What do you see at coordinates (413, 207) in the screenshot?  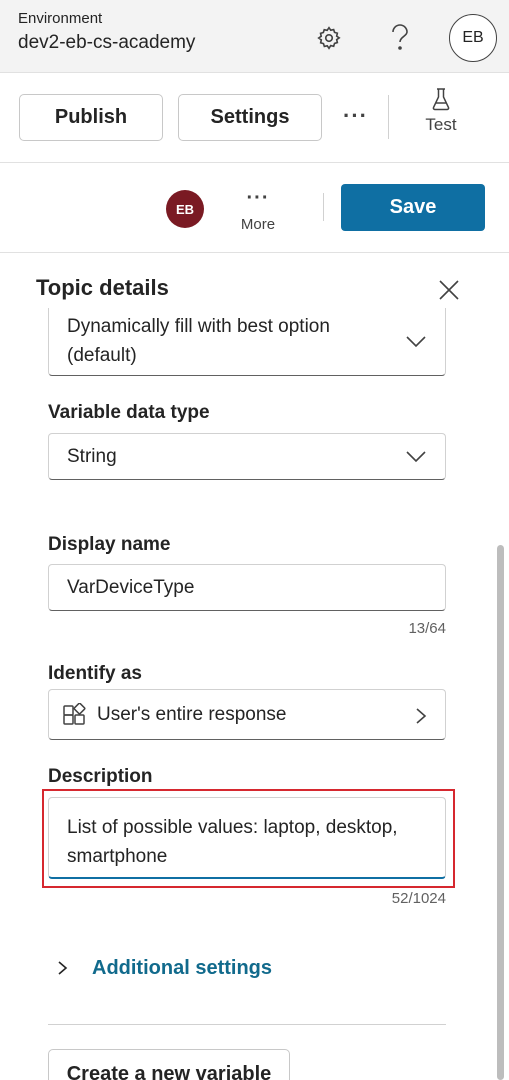 I see `save-button: Save` at bounding box center [413, 207].